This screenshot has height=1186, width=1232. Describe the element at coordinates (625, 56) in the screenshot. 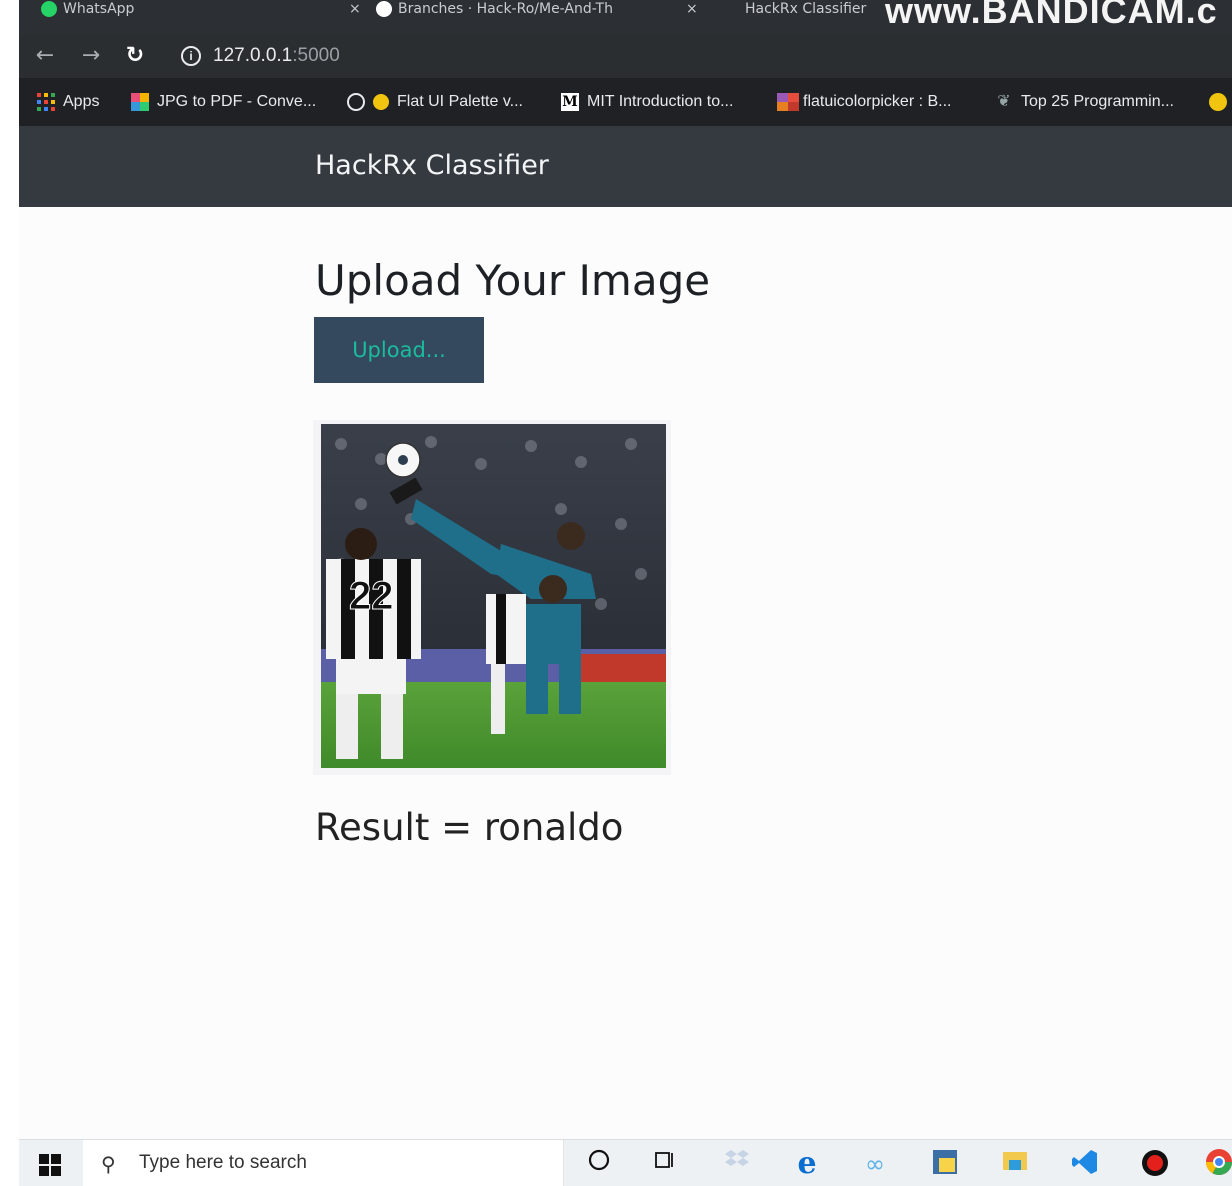

I see `address-bar: ← → ↻ i 127.0.0.1:5000` at that location.